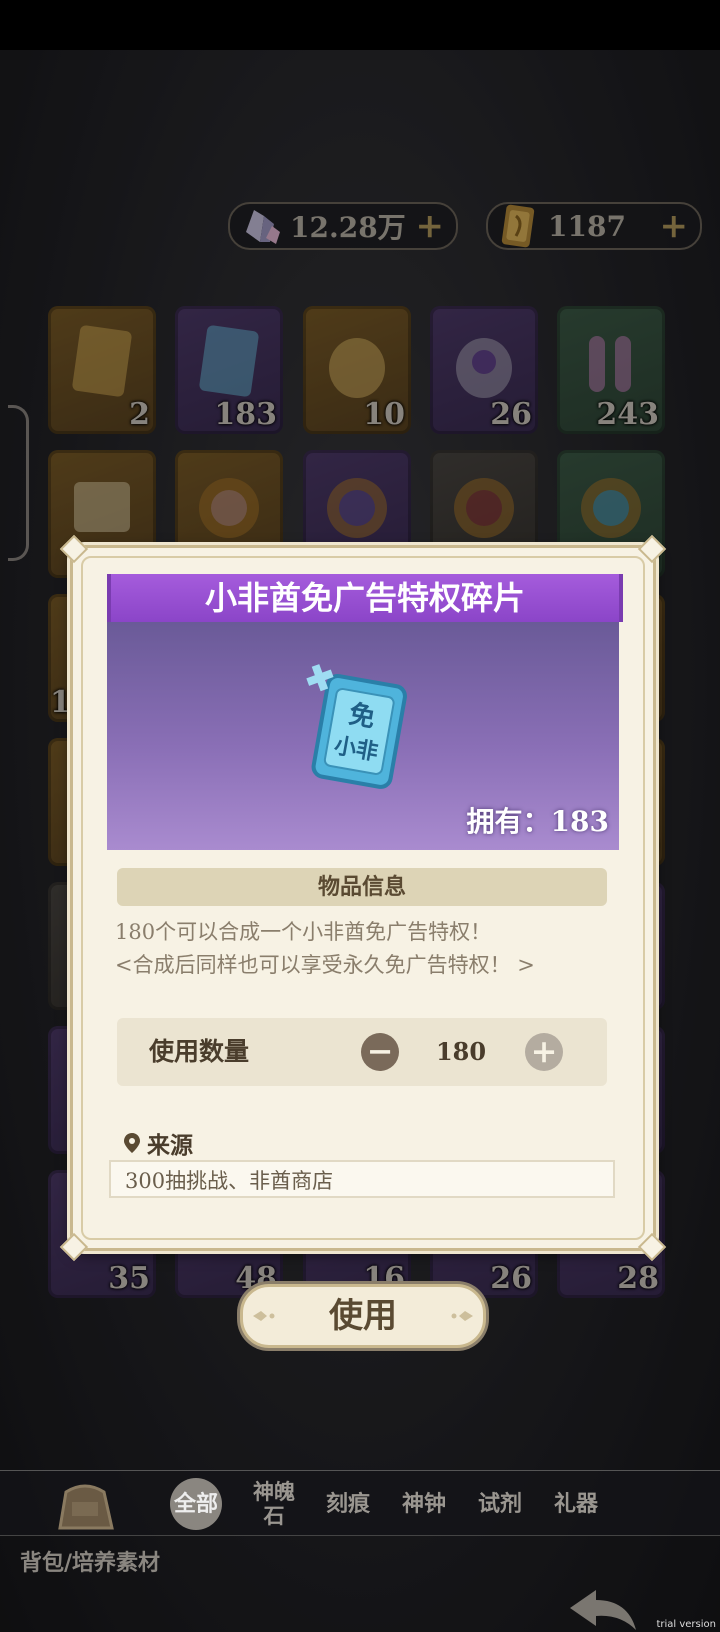  I want to click on back-arrow-icon, so click(604, 1609).